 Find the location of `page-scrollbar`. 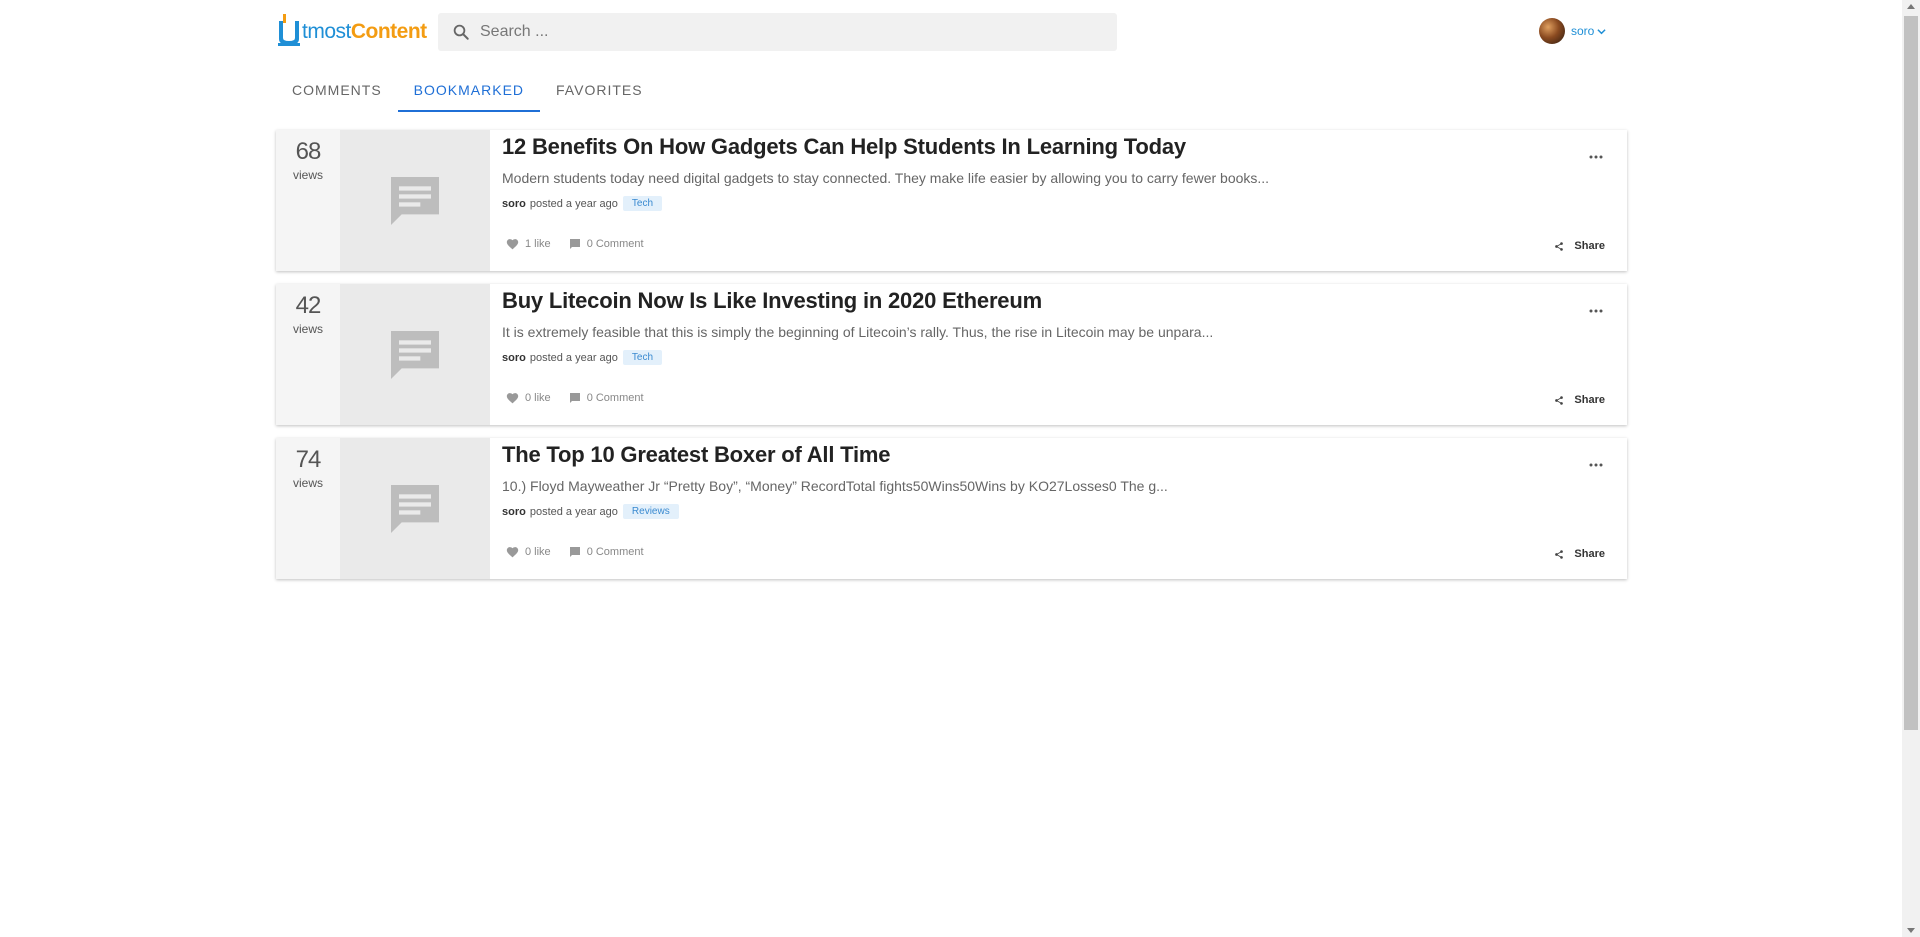

page-scrollbar is located at coordinates (1911, 468).